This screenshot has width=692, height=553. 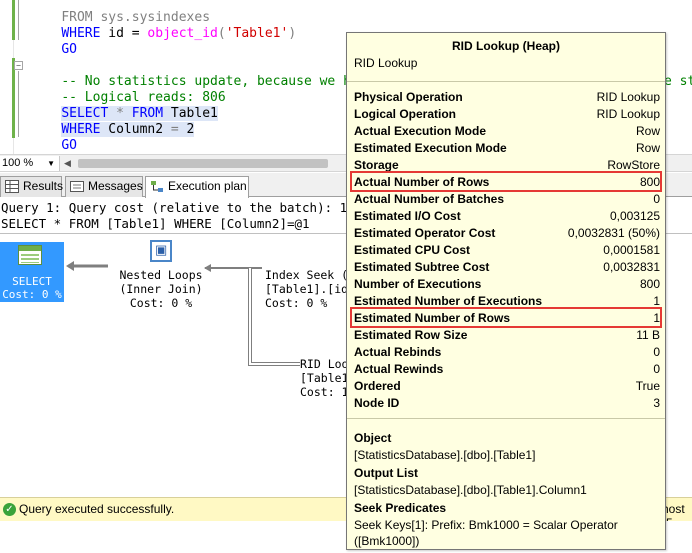 I want to click on object-label: Object, so click(x=373, y=438).